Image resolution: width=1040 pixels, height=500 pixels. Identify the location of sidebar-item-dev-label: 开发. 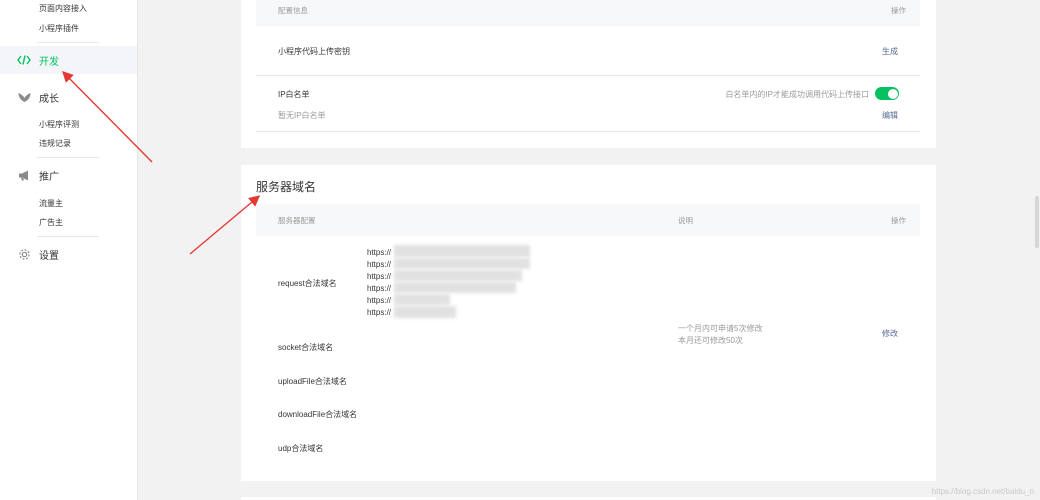
(49, 60).